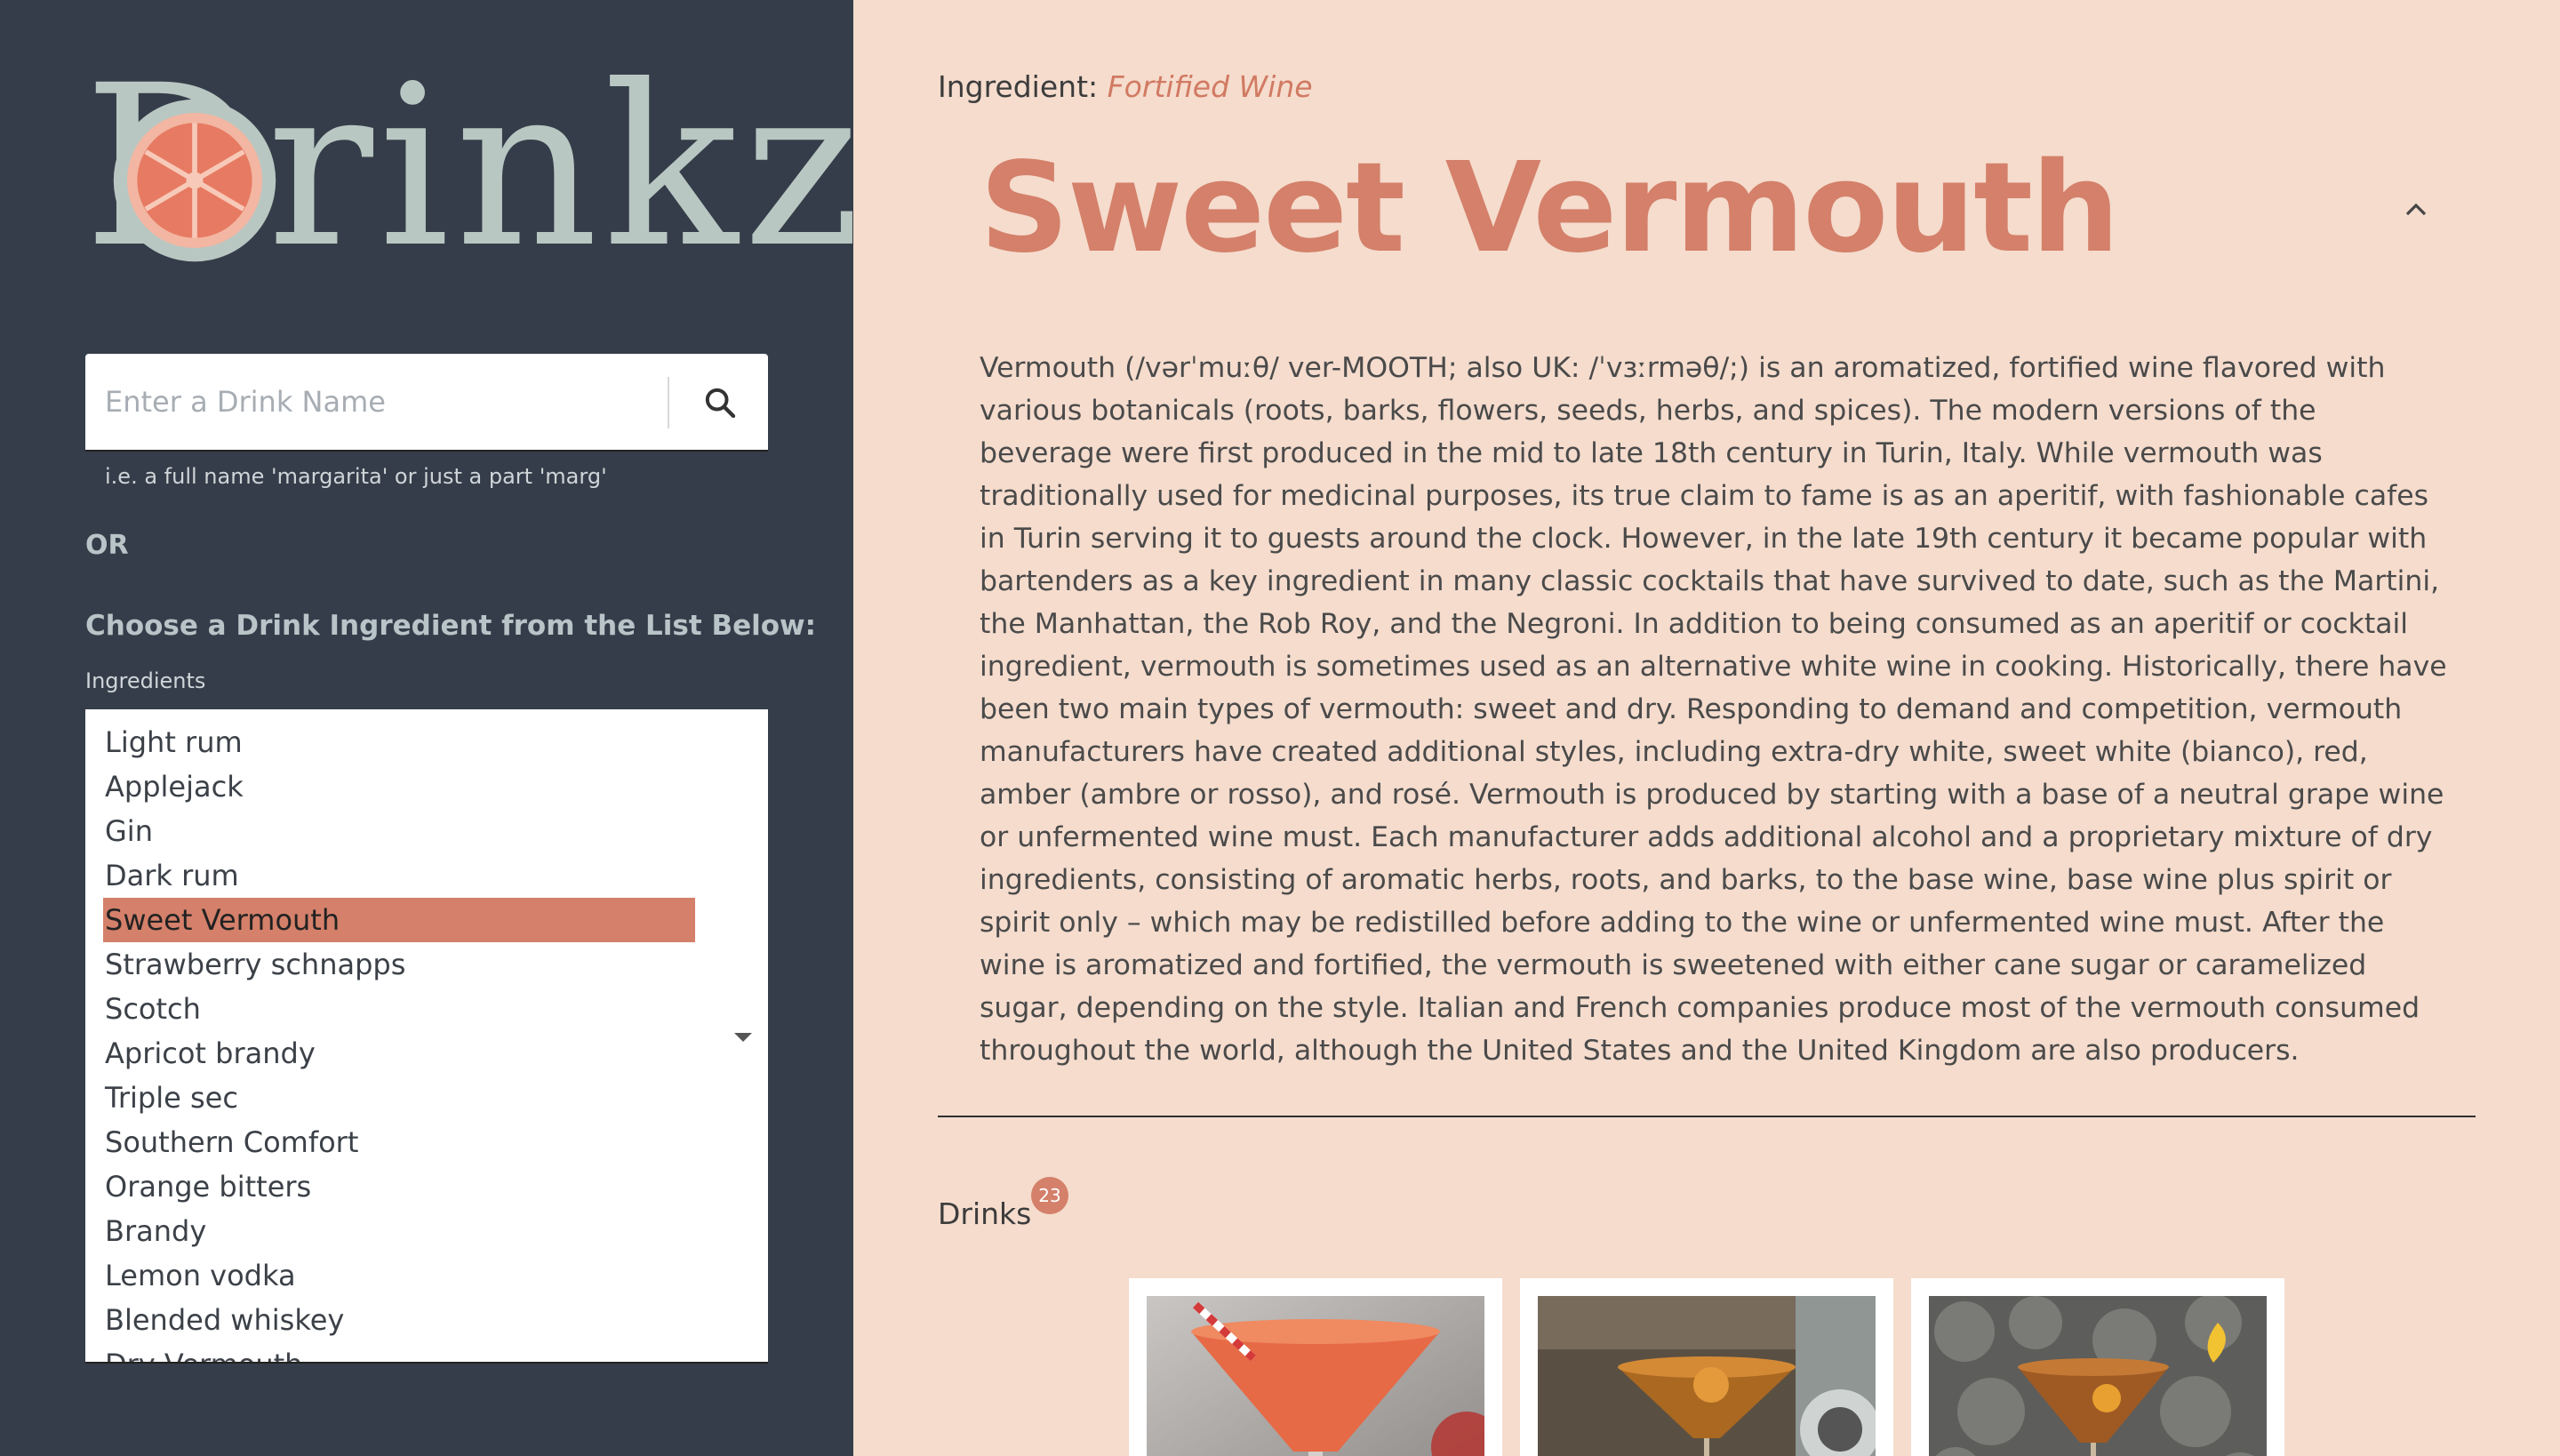 This screenshot has width=2560, height=1456. Describe the element at coordinates (985, 1213) in the screenshot. I see `drinks-heading: Drinks` at that location.